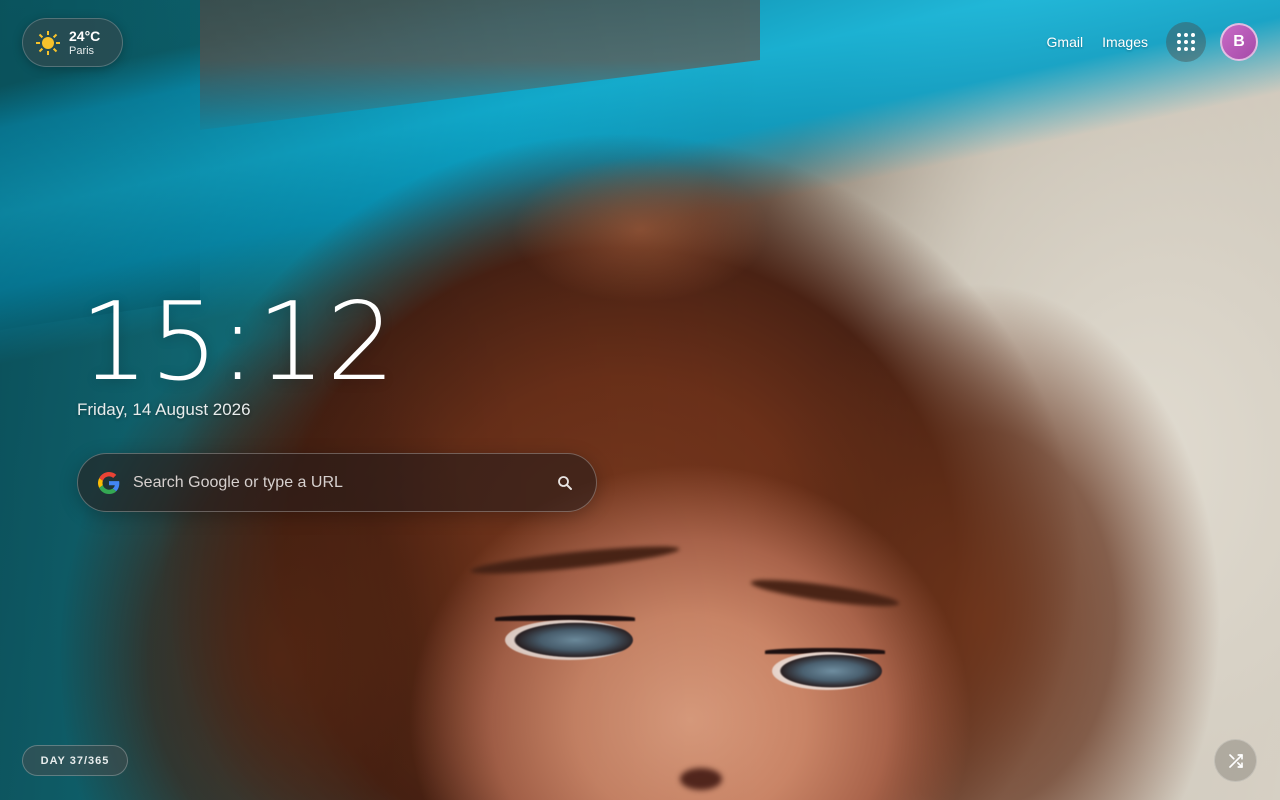 This screenshot has height=800, width=1280. Describe the element at coordinates (1125, 42) in the screenshot. I see `images-link: Images` at that location.